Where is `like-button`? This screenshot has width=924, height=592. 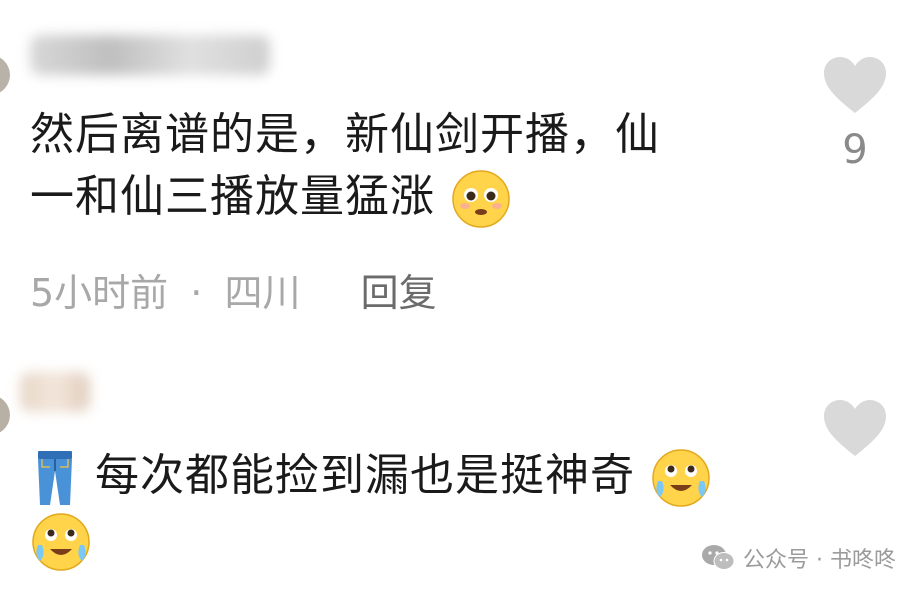
like-button is located at coordinates (855, 430).